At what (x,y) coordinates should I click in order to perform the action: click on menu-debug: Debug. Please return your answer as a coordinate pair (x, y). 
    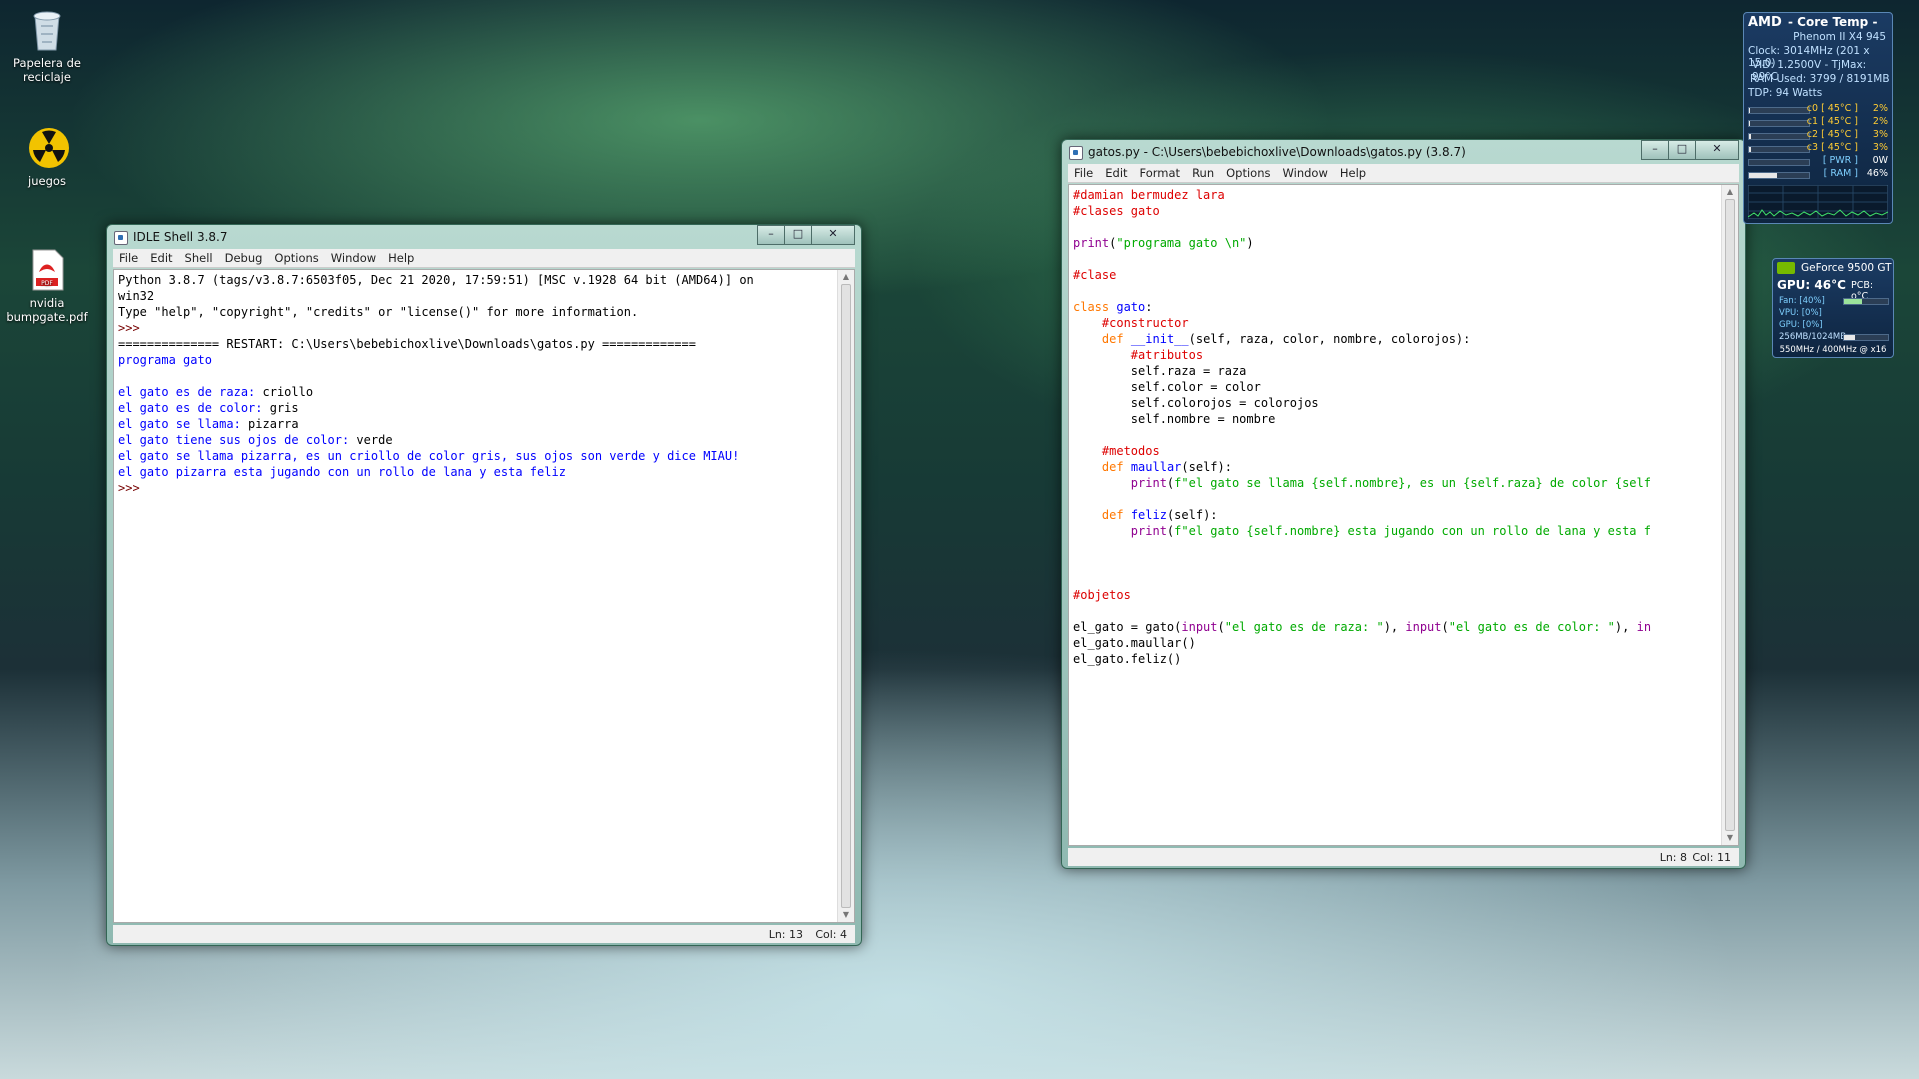
    Looking at the image, I should click on (244, 258).